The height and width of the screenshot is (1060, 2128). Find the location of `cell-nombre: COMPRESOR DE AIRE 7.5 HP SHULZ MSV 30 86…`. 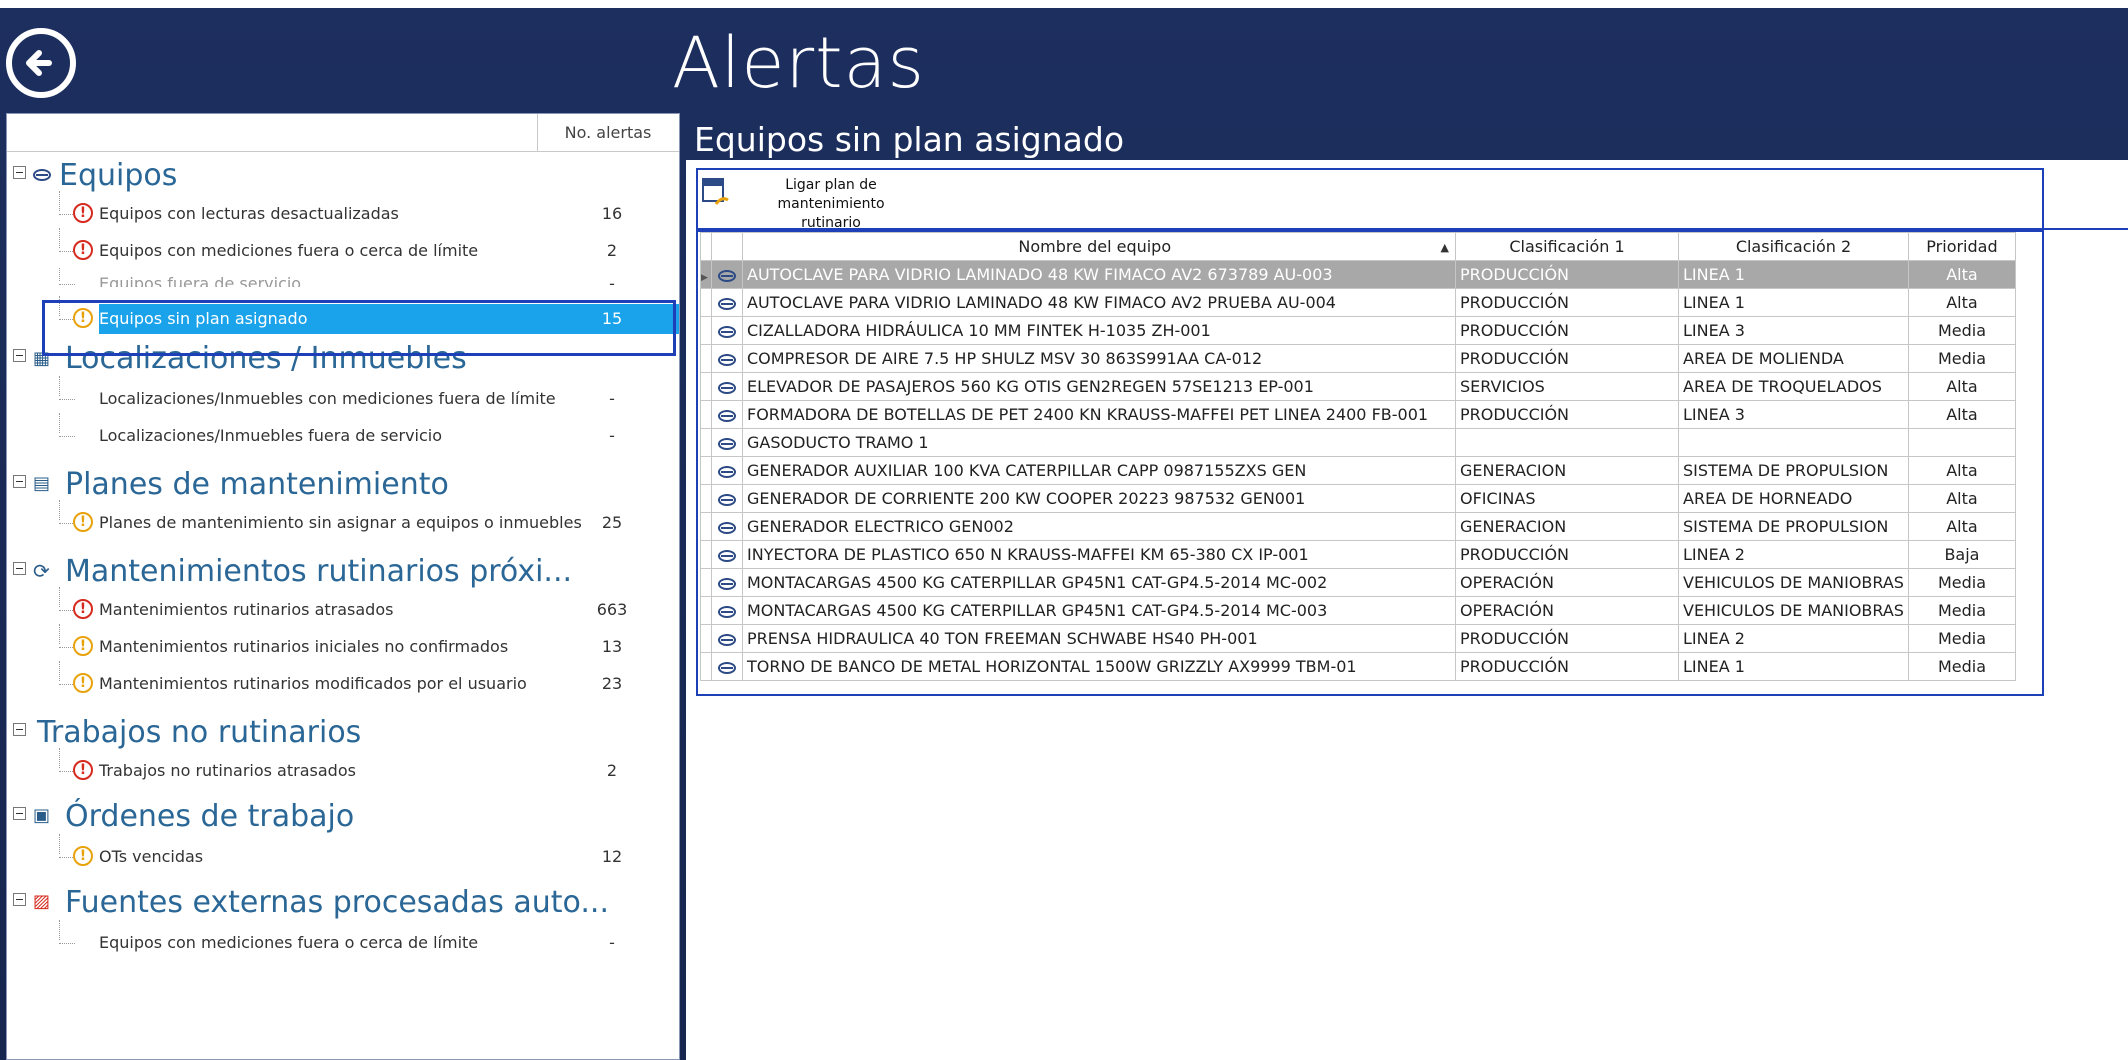

cell-nombre: COMPRESOR DE AIRE 7.5 HP SHULZ MSV 30 86… is located at coordinates (1099, 358).